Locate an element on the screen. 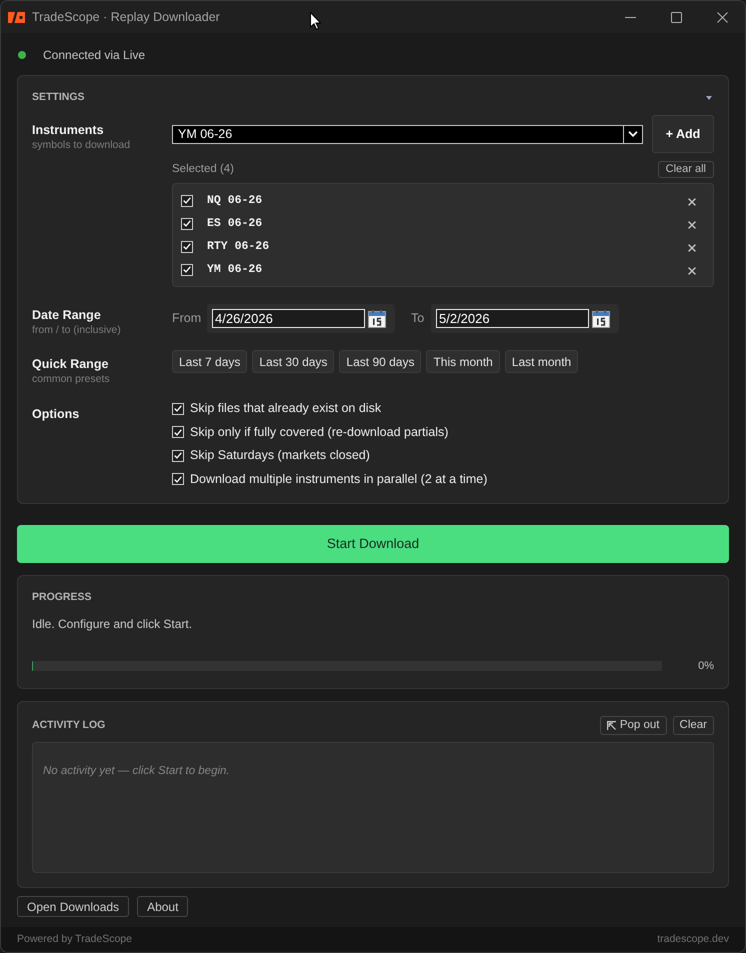  instrument-symbol: NQ 06-26 is located at coordinates (234, 200).